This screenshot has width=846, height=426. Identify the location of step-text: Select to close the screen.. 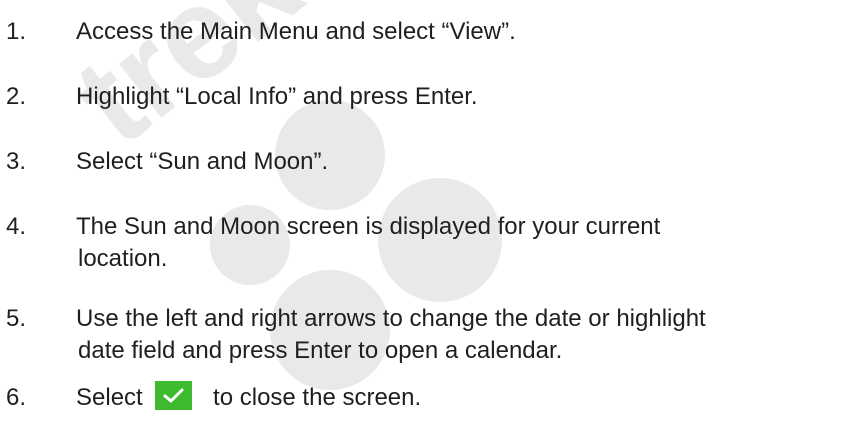
(249, 397).